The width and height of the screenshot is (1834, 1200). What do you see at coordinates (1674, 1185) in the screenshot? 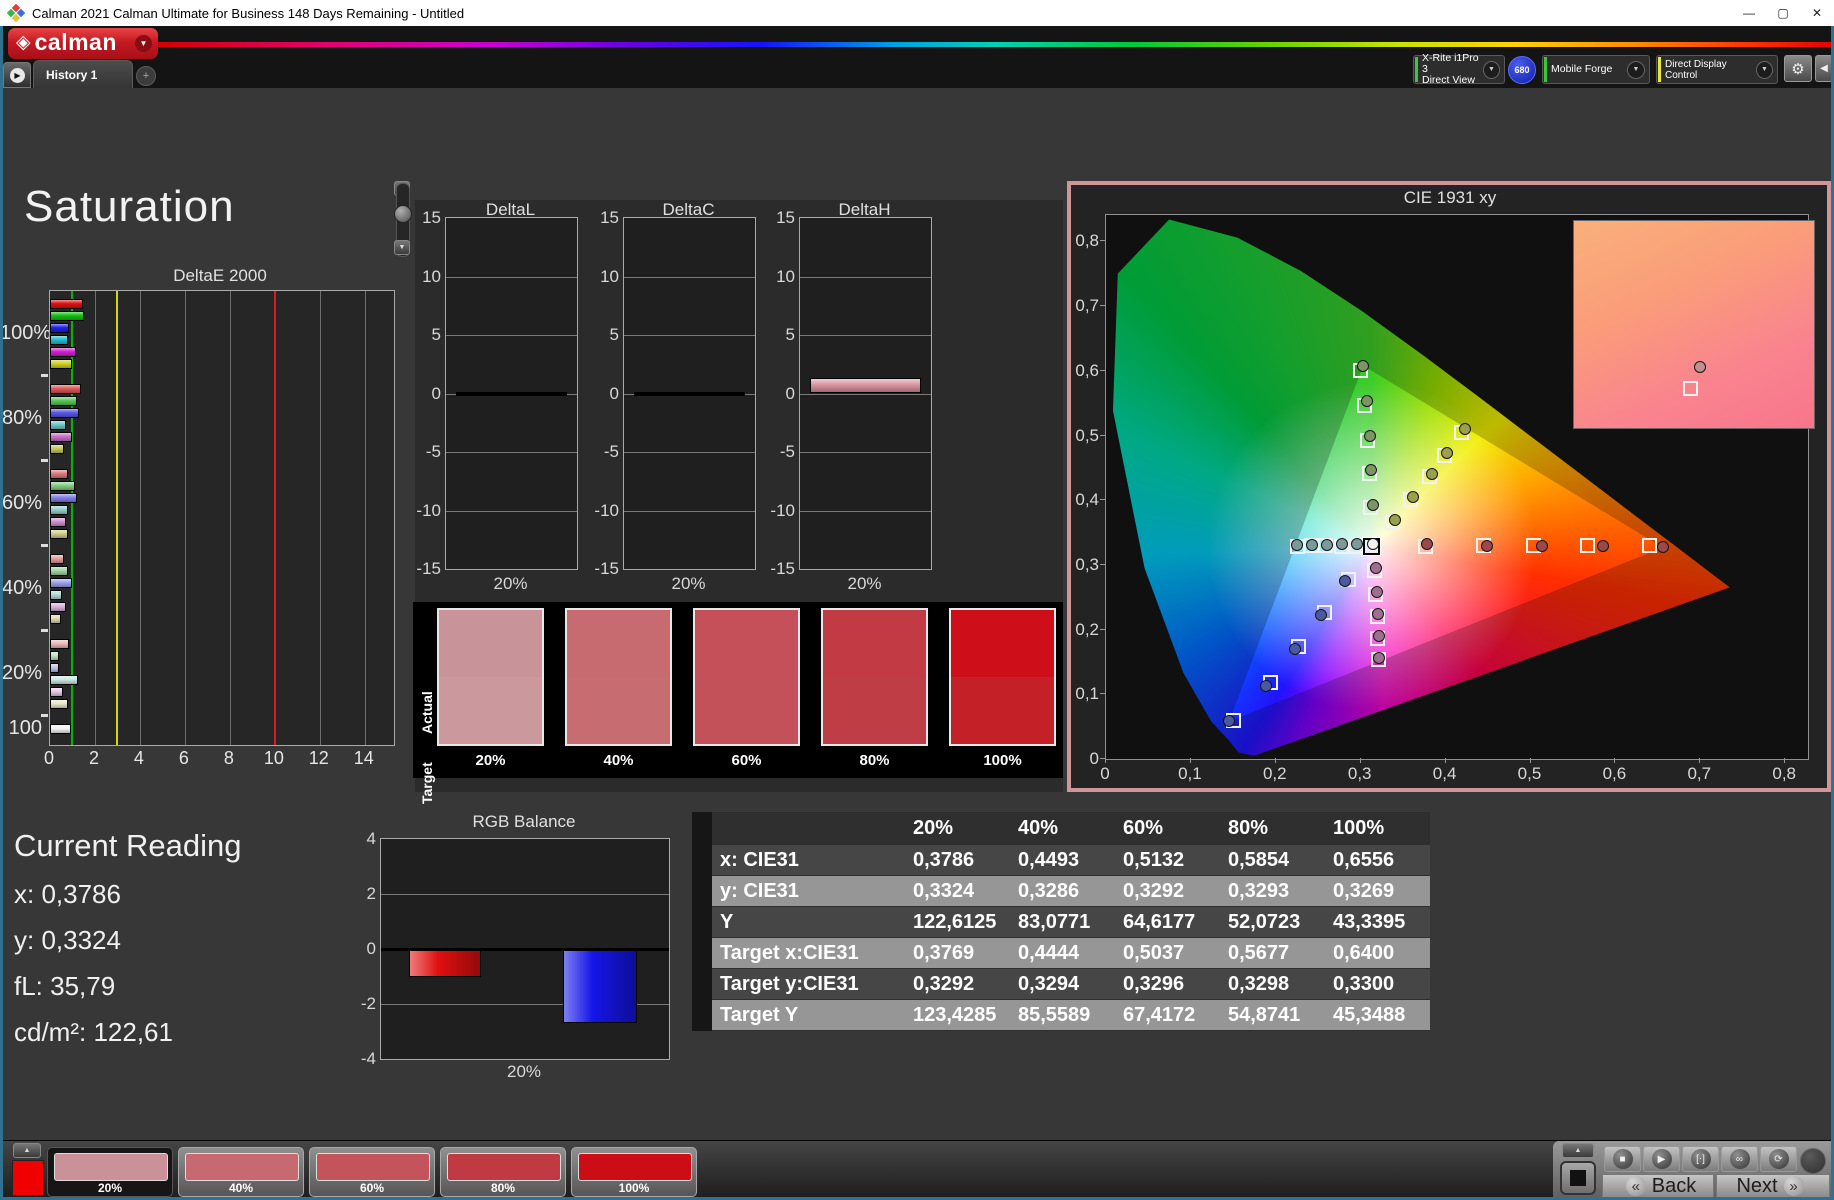
I see `back-label: Back` at bounding box center [1674, 1185].